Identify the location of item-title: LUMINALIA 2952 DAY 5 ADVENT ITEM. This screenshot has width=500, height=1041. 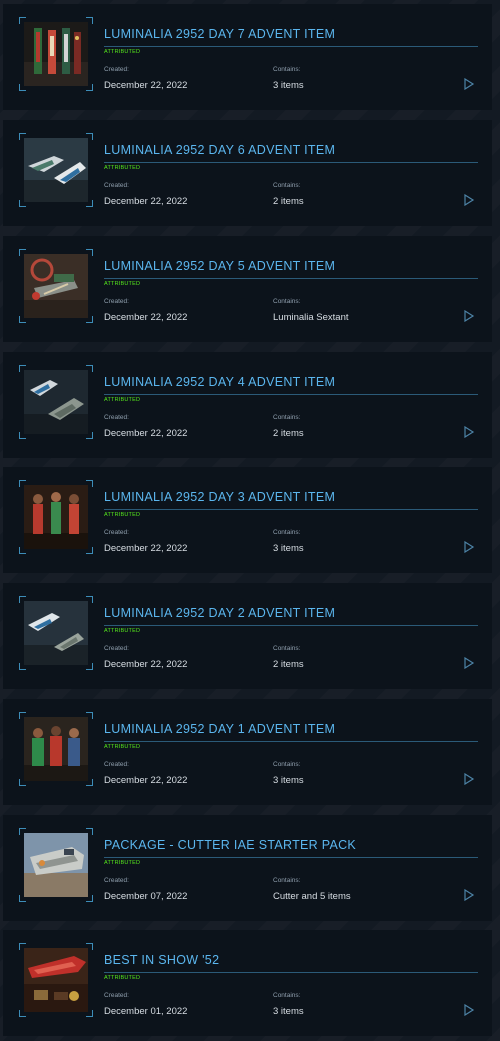
(291, 267).